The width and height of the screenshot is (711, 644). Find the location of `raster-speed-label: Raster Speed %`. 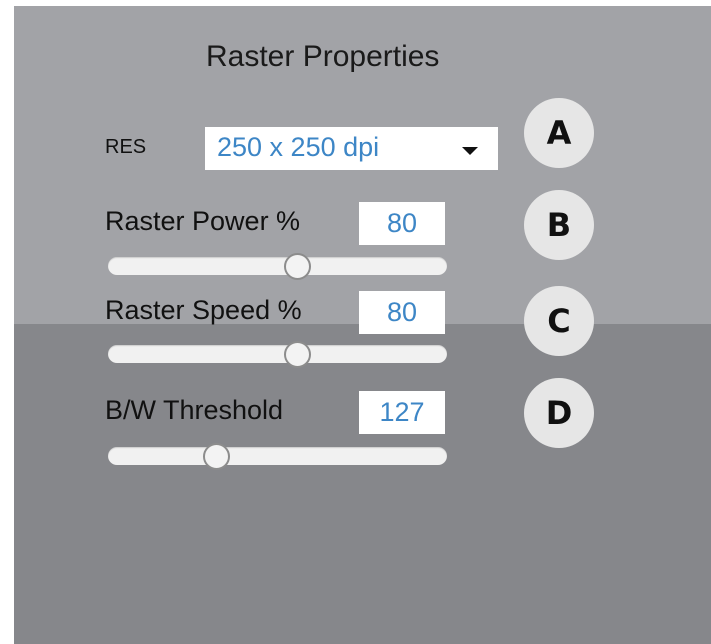

raster-speed-label: Raster Speed % is located at coordinates (203, 310).